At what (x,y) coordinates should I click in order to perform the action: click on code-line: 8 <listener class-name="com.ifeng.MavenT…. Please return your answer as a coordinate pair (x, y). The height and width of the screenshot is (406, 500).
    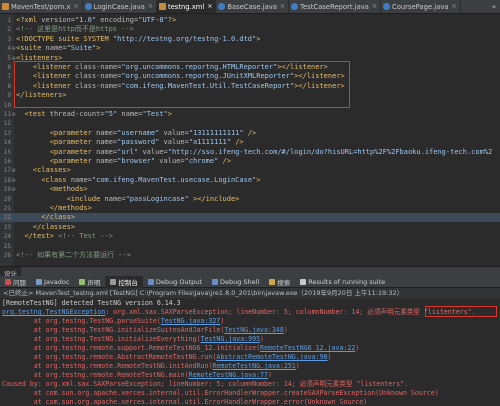
    Looking at the image, I should click on (250, 86).